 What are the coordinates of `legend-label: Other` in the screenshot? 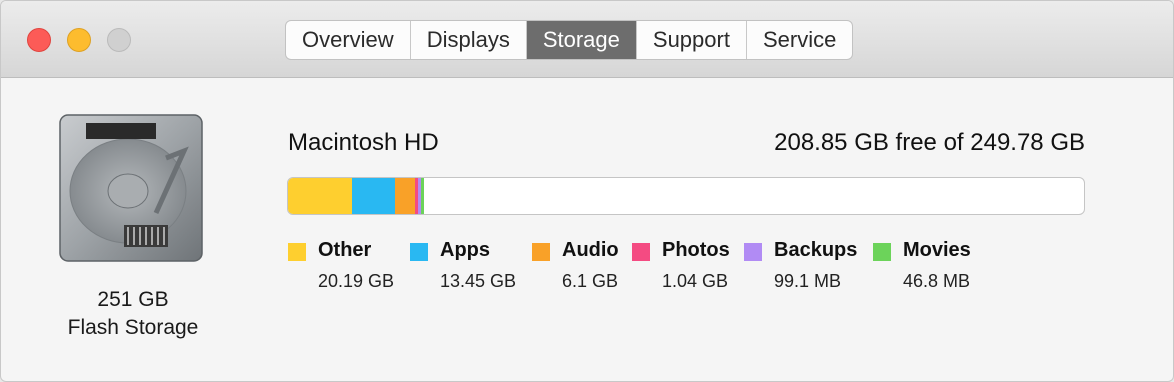 It's located at (345, 250).